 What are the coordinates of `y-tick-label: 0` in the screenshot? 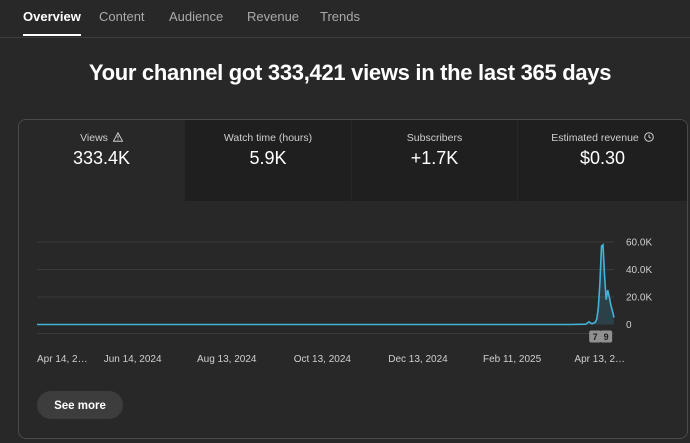 It's located at (629, 325).